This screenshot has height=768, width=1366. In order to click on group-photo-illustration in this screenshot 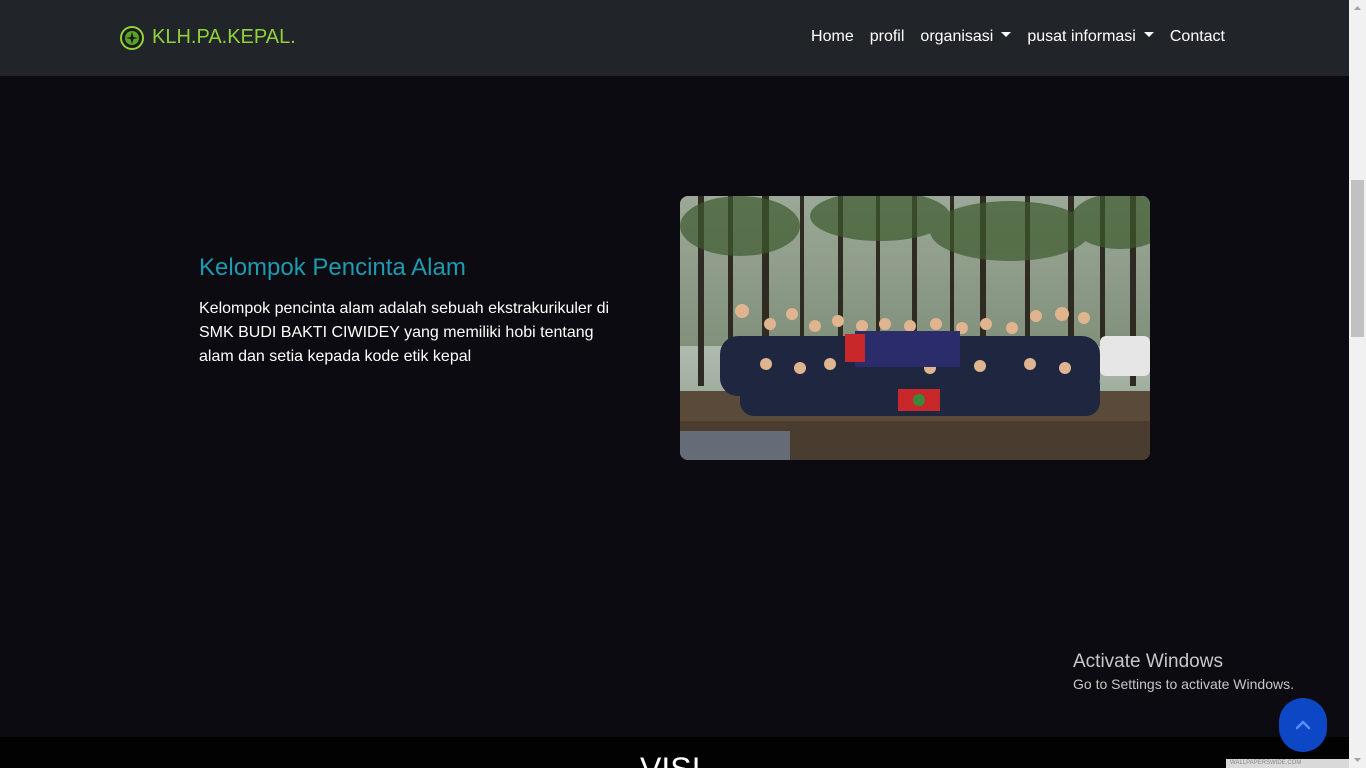, I will do `click(915, 328)`.